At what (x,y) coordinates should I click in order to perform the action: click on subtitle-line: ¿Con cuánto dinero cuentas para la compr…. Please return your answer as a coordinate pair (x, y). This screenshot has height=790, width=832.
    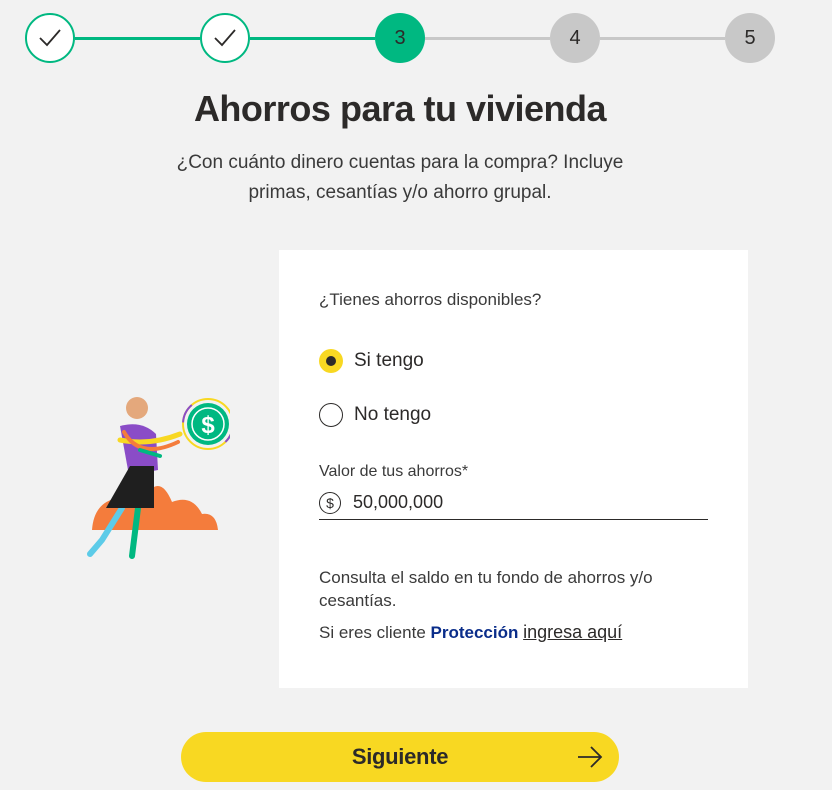
    Looking at the image, I should click on (400, 162).